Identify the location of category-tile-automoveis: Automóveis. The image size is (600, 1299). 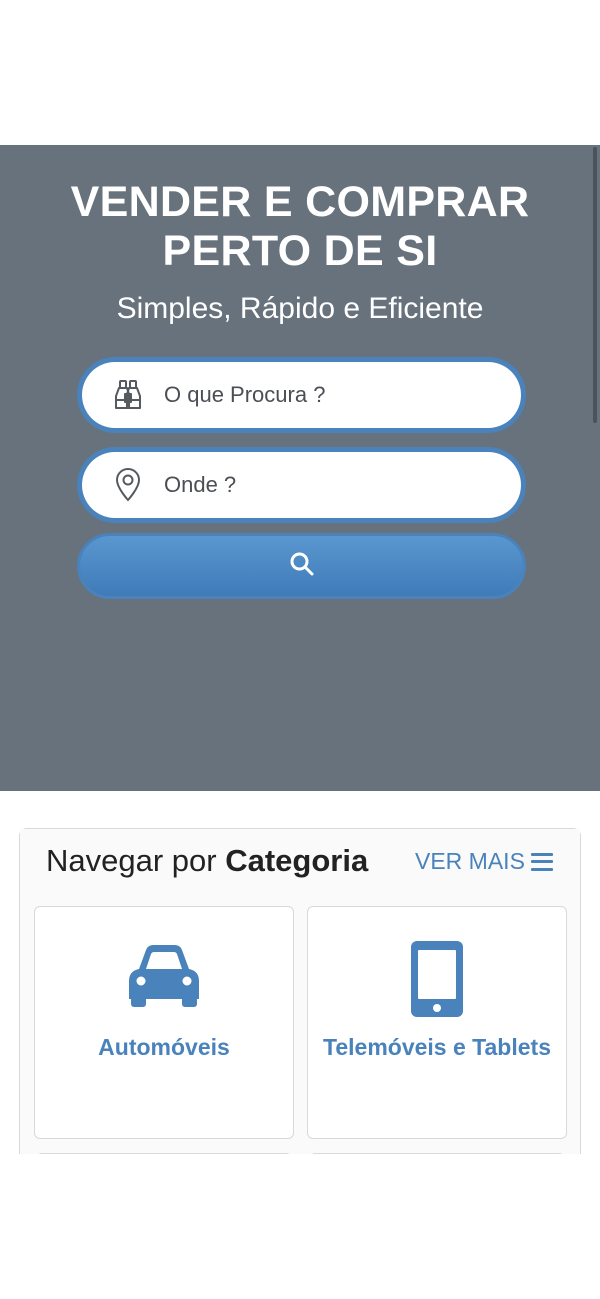
(164, 1022).